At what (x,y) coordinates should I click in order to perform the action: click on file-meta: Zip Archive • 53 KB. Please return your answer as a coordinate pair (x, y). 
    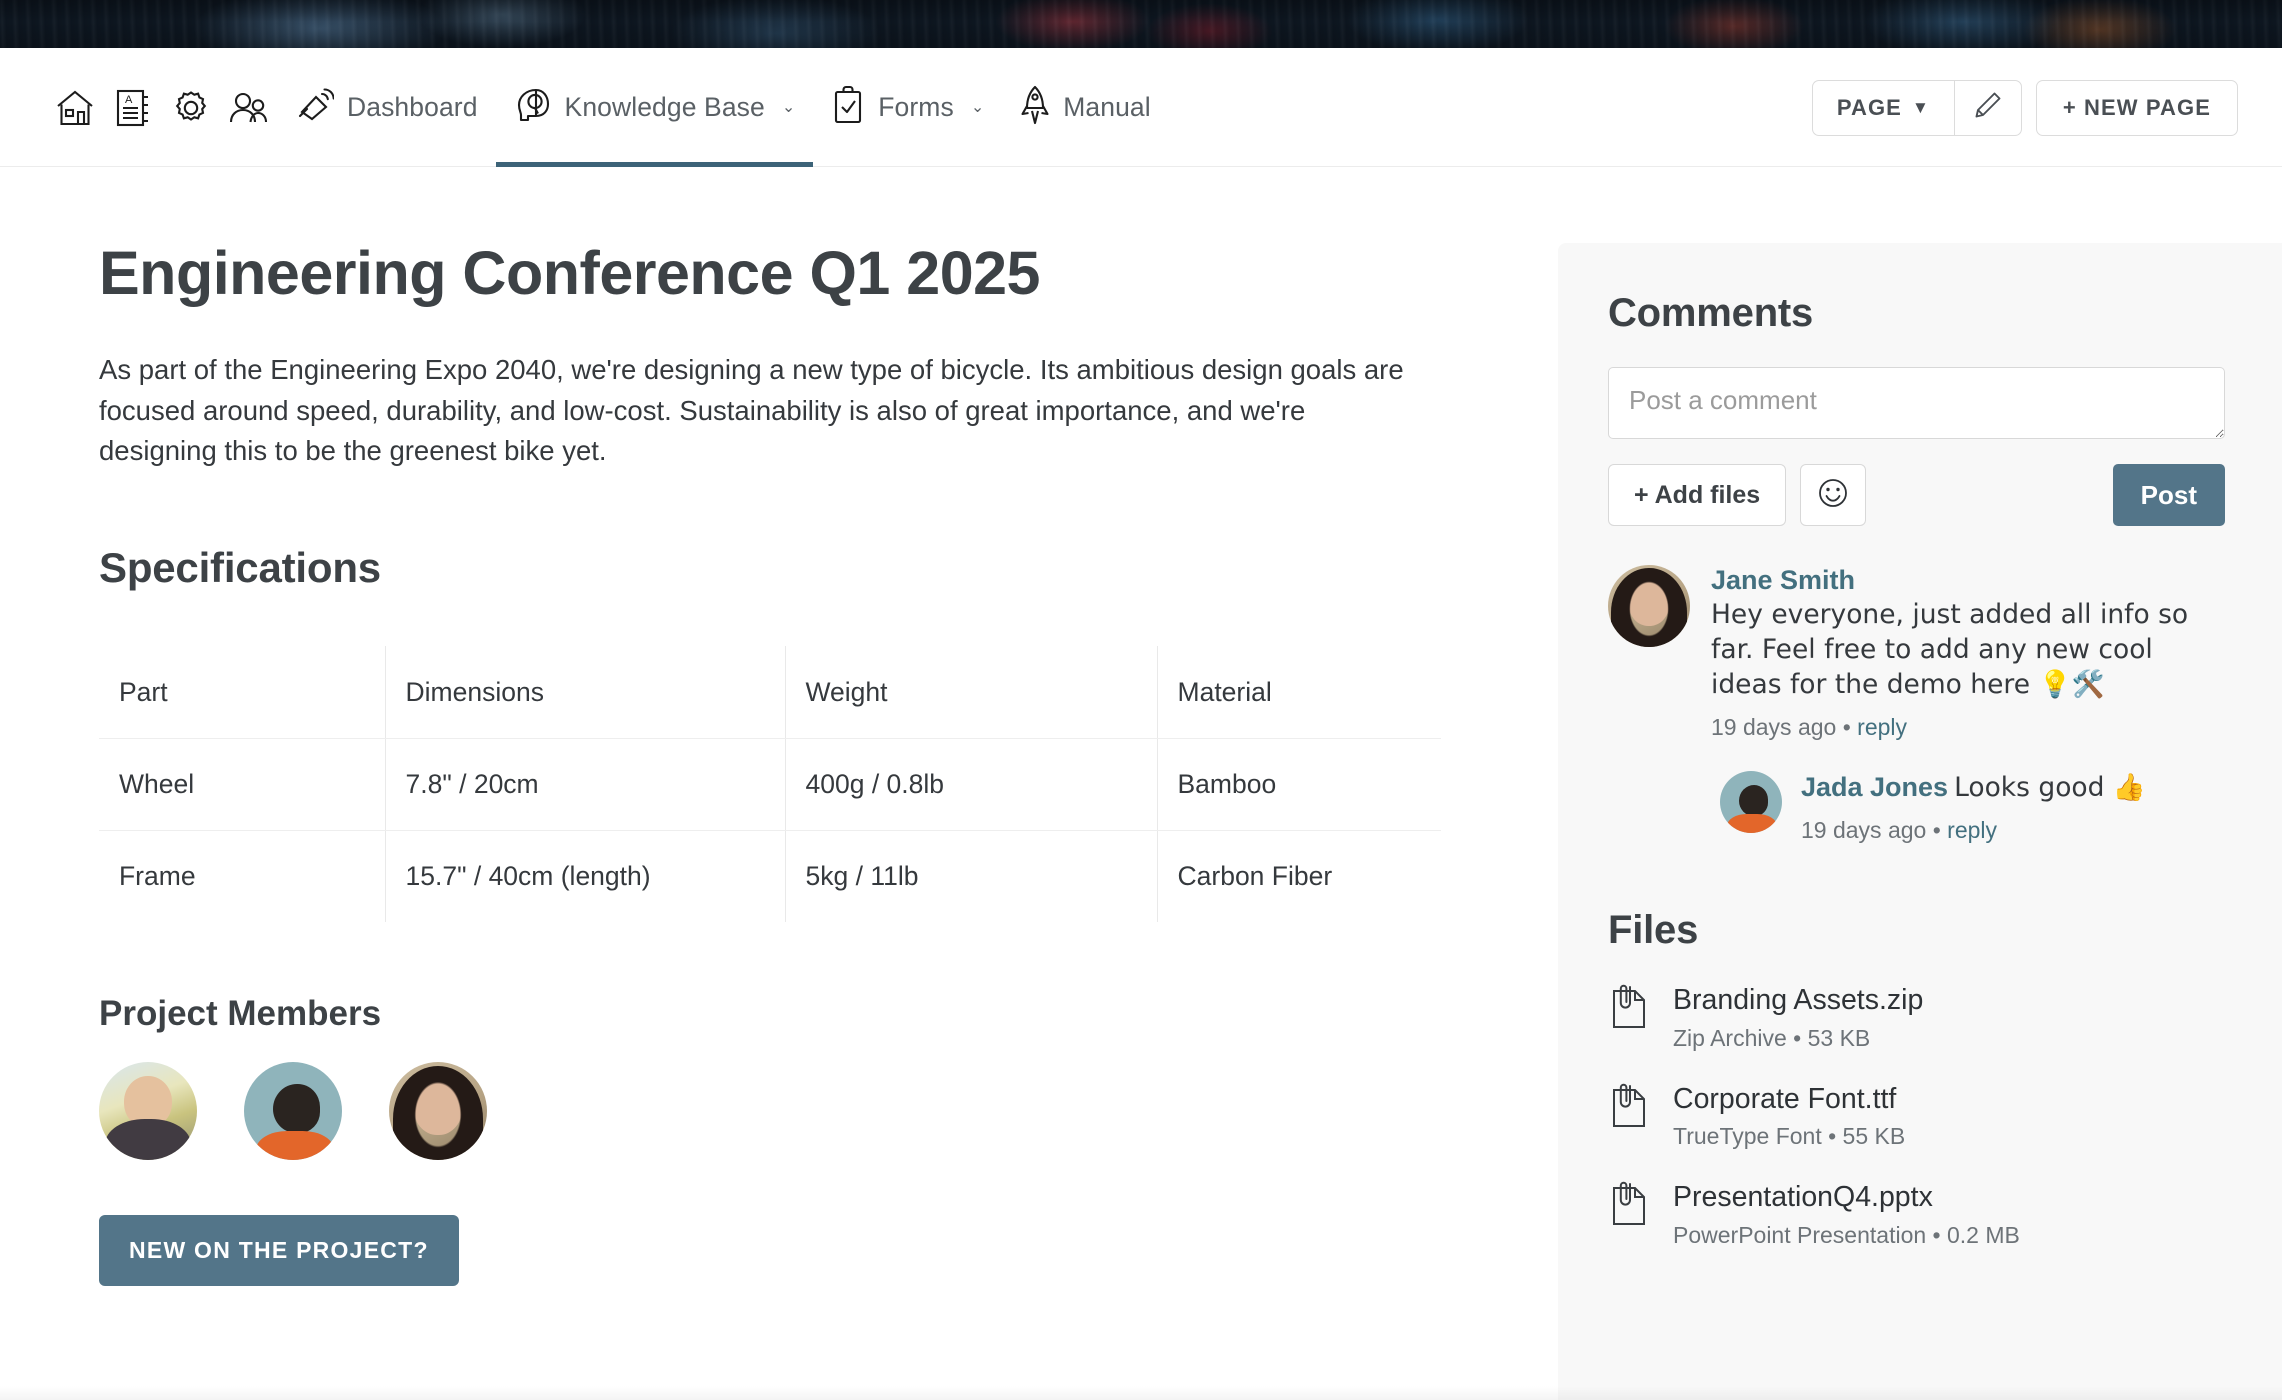
    Looking at the image, I should click on (1772, 1037).